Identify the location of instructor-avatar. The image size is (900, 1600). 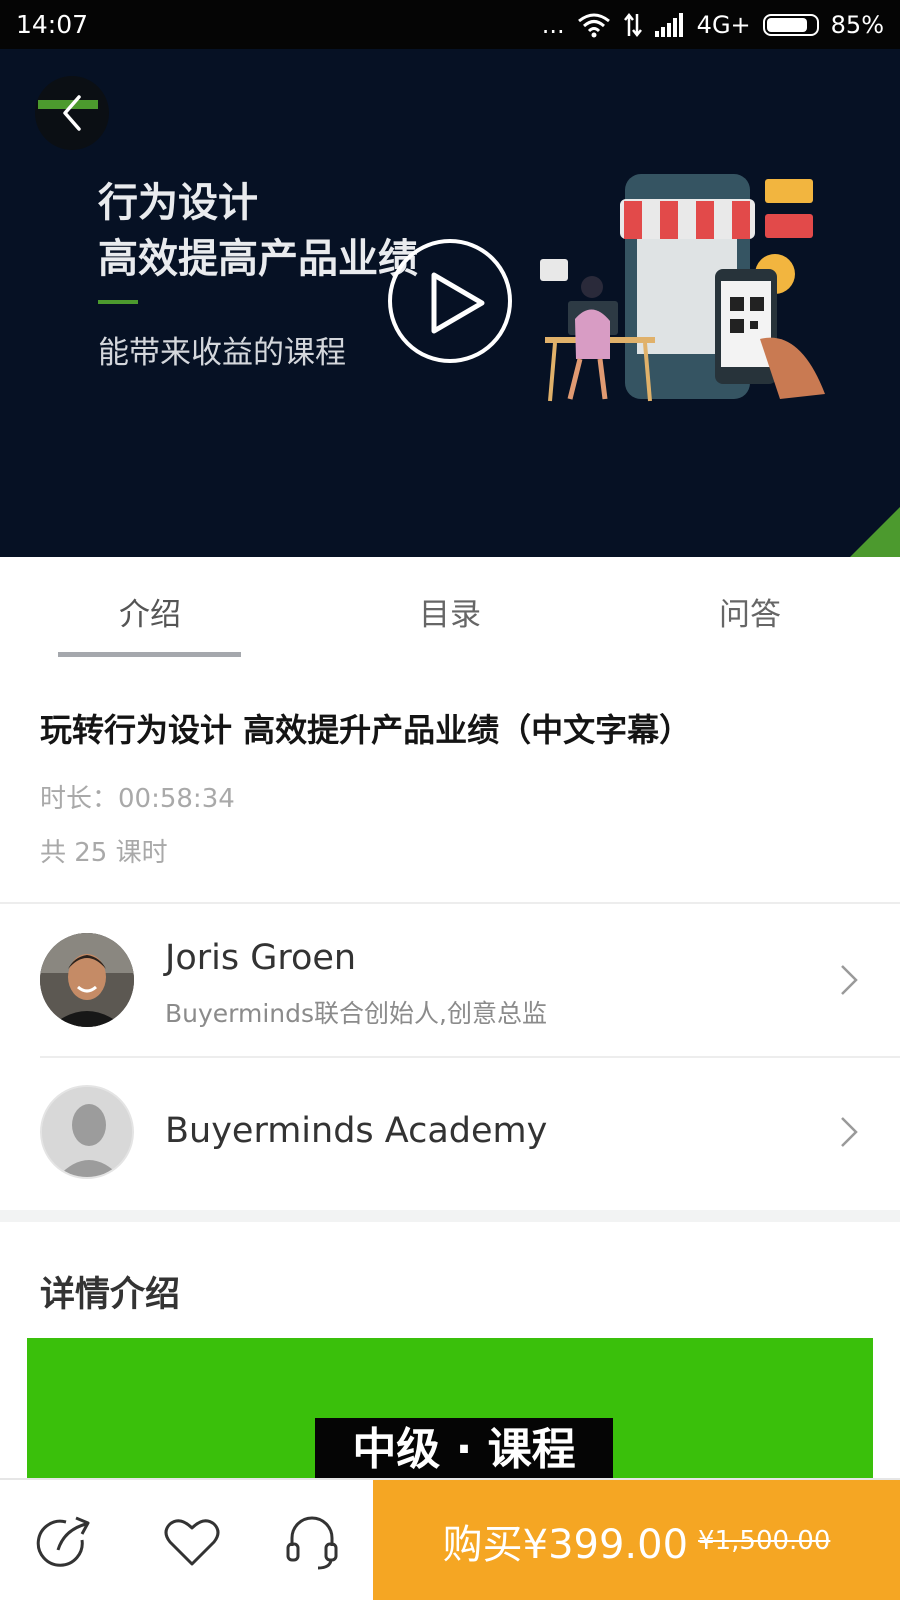
(87, 980).